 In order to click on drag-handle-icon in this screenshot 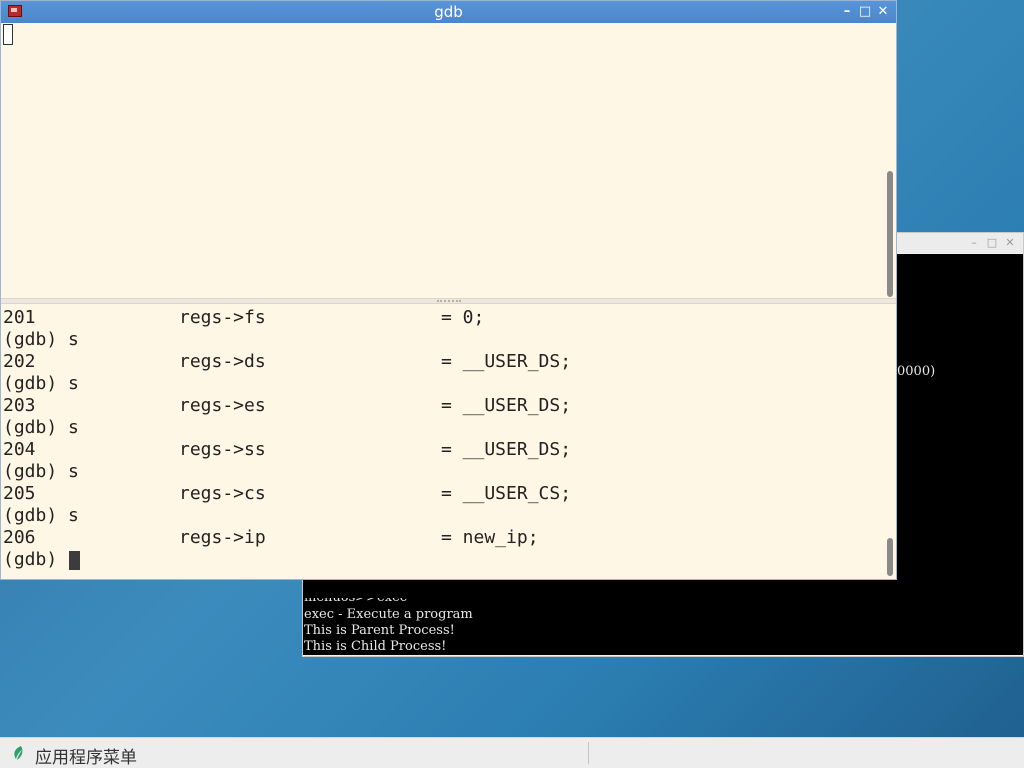, I will do `click(449, 302)`.